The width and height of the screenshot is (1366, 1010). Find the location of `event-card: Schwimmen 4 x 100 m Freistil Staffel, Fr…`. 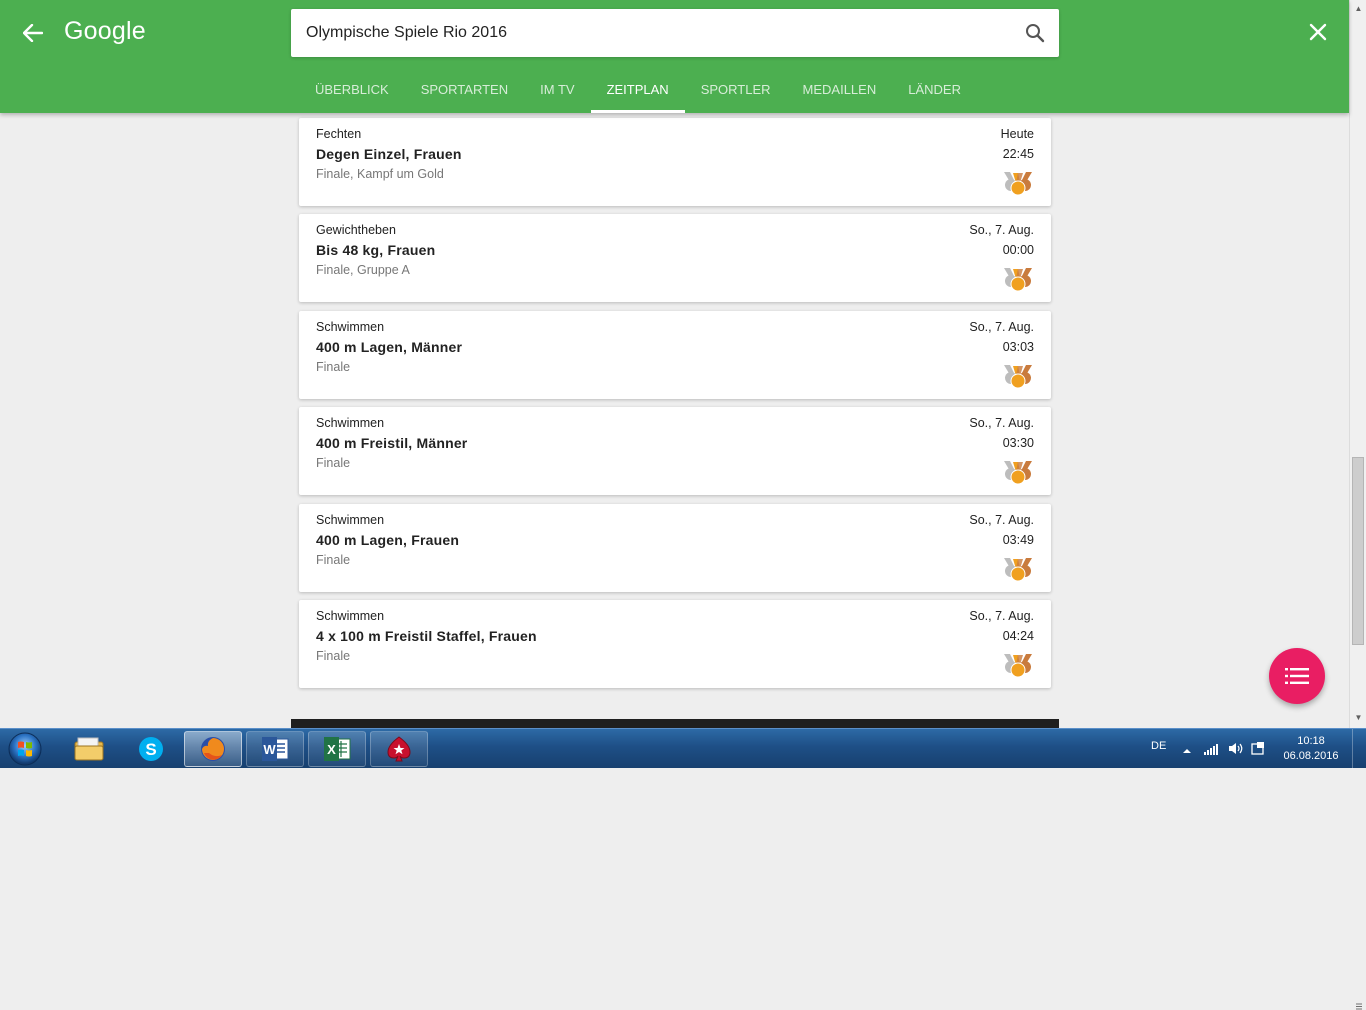

event-card: Schwimmen 4 x 100 m Freistil Staffel, Fr… is located at coordinates (675, 644).